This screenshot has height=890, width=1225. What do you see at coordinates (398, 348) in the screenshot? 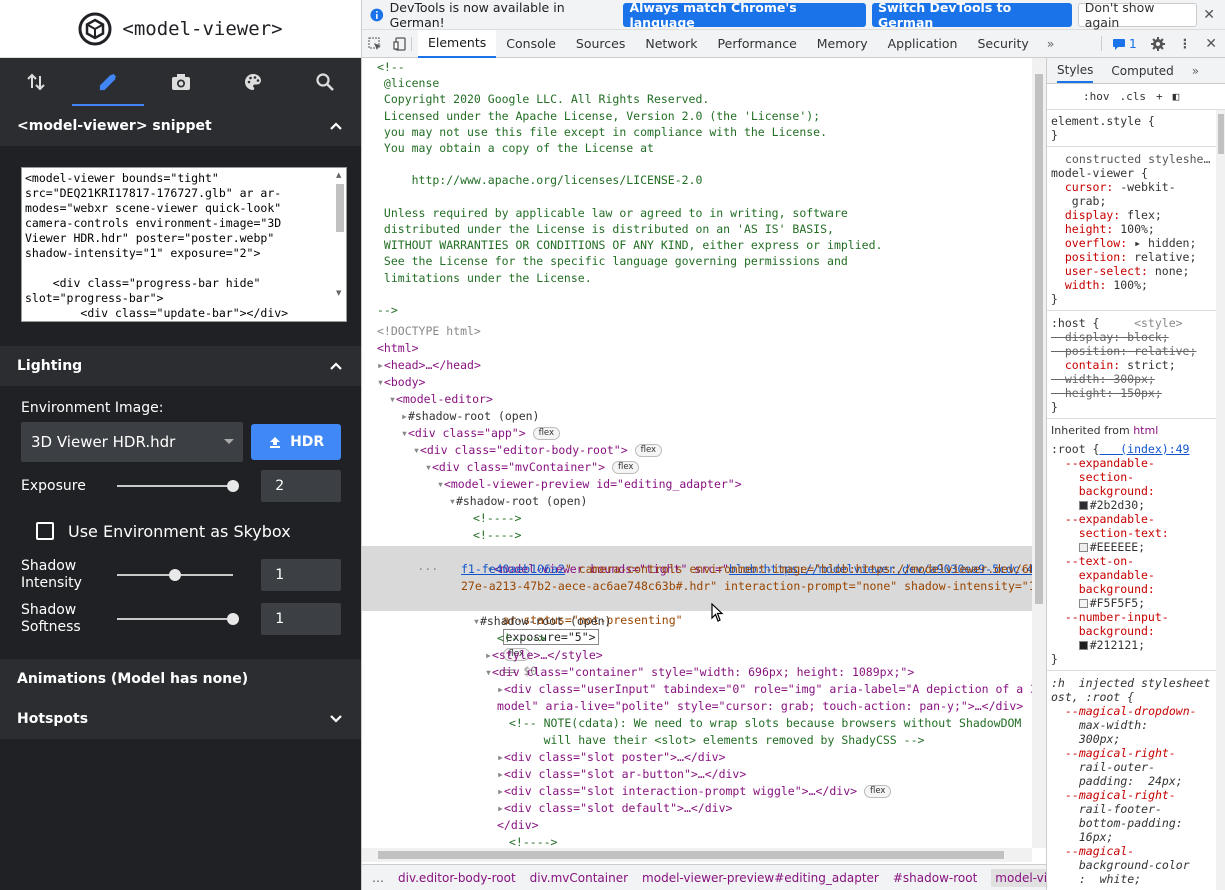
I see `html-node: <html>` at bounding box center [398, 348].